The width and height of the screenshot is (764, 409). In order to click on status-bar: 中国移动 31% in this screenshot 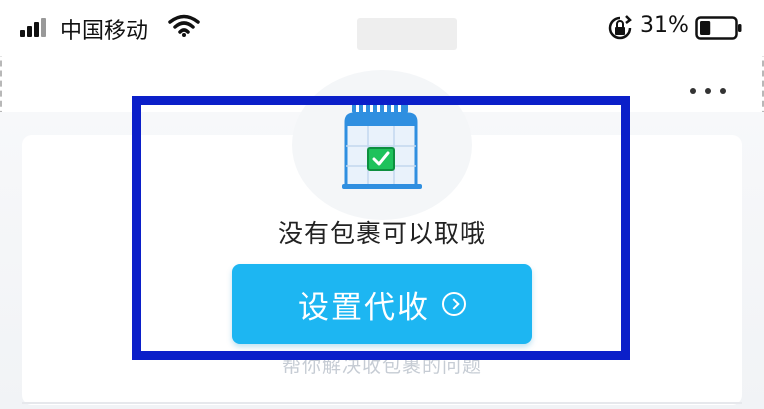, I will do `click(382, 28)`.